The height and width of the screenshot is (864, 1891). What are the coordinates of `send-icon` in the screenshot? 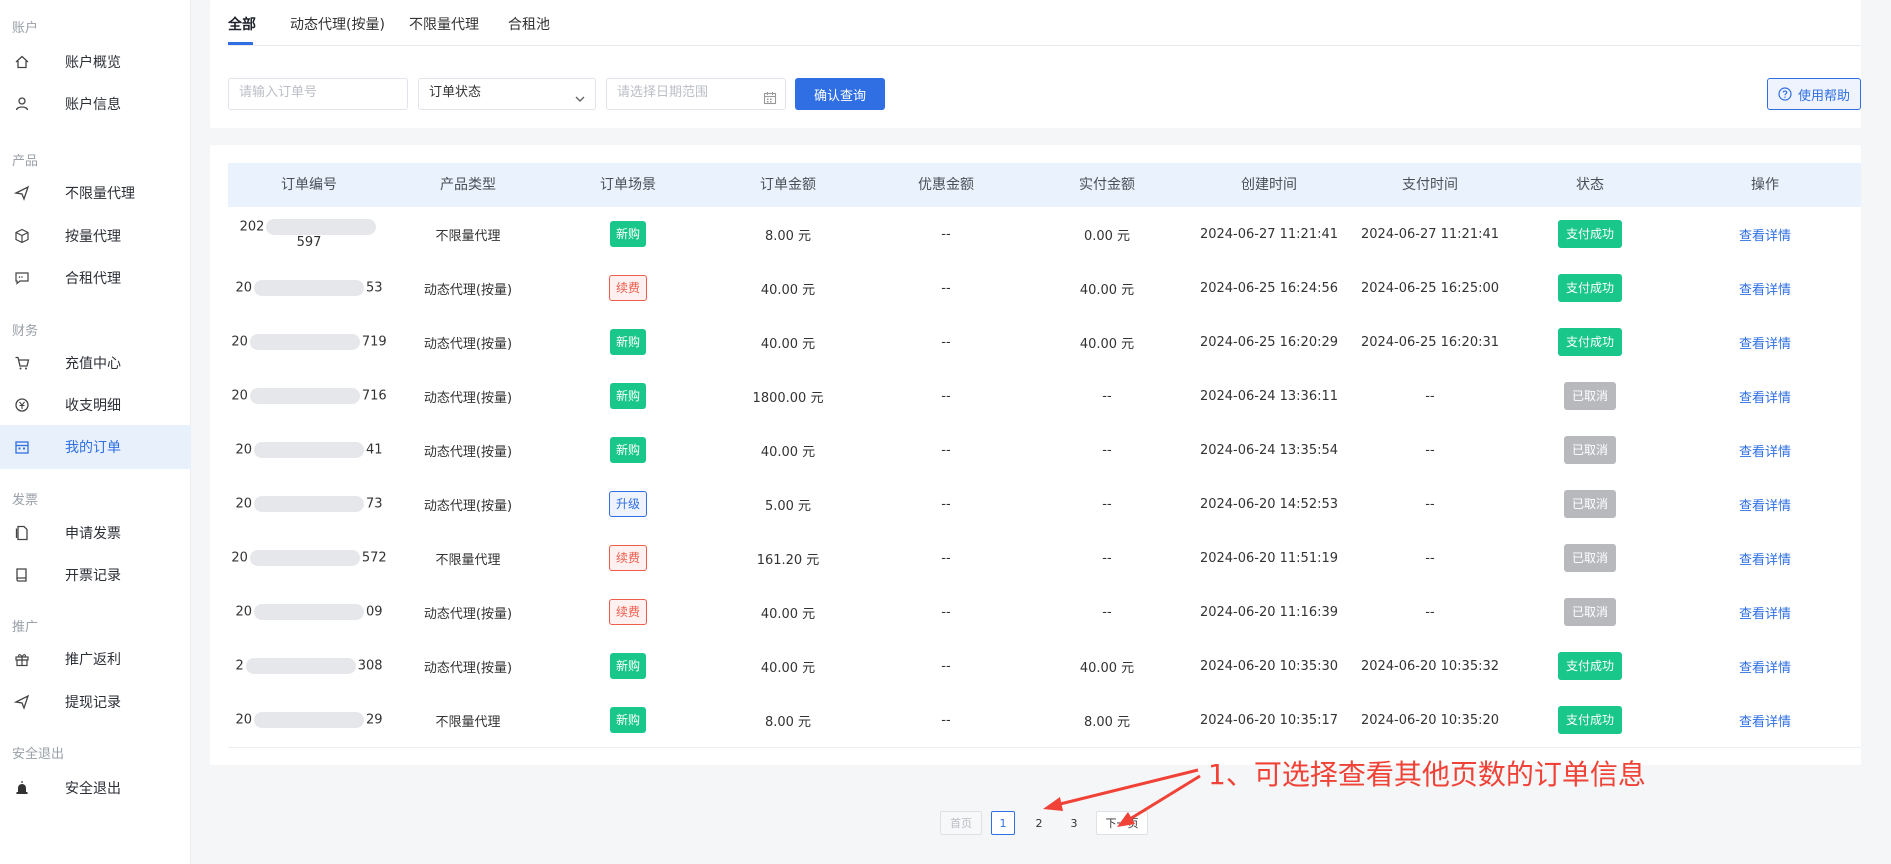 It's located at (22, 702).